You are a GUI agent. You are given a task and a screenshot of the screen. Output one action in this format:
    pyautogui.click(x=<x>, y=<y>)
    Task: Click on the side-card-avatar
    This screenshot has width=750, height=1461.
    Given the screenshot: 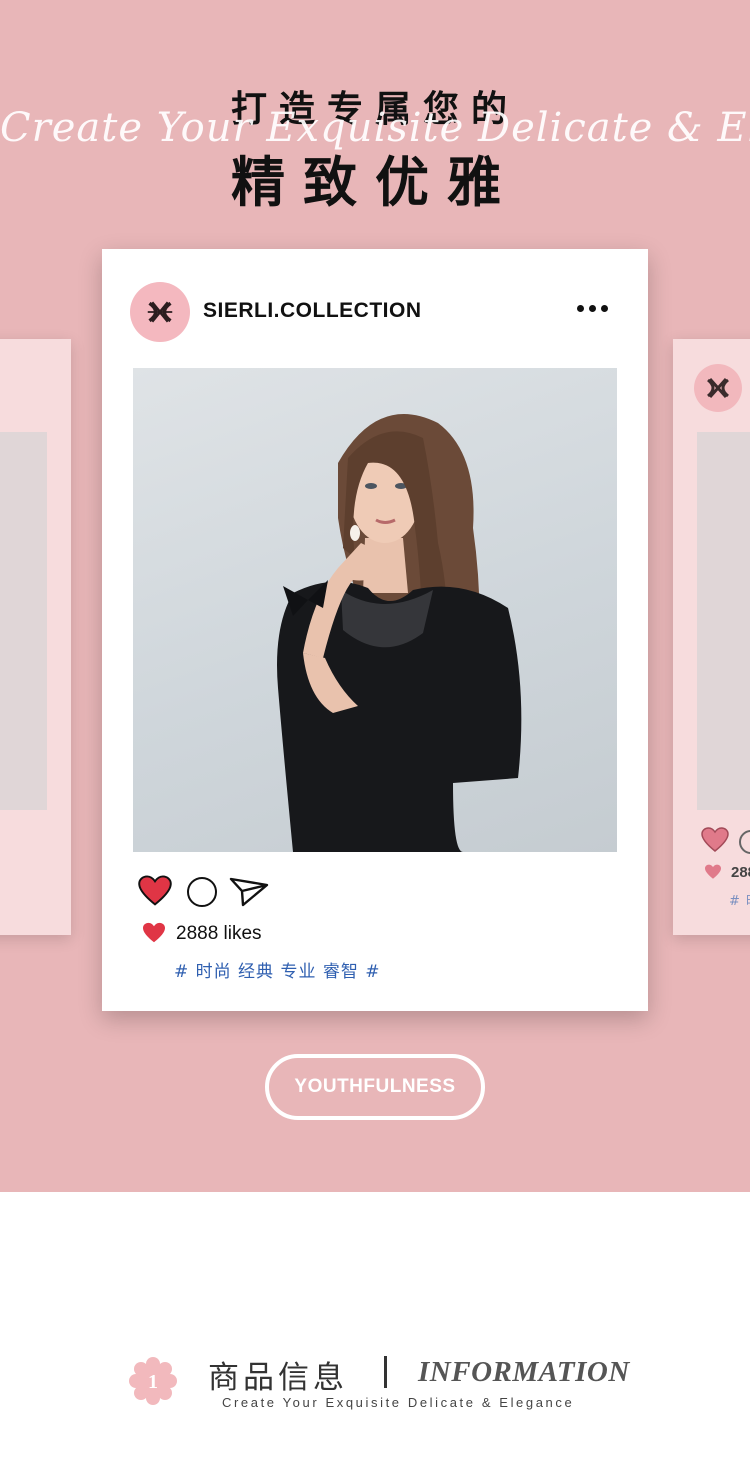 What is the action you would take?
    pyautogui.click(x=718, y=388)
    